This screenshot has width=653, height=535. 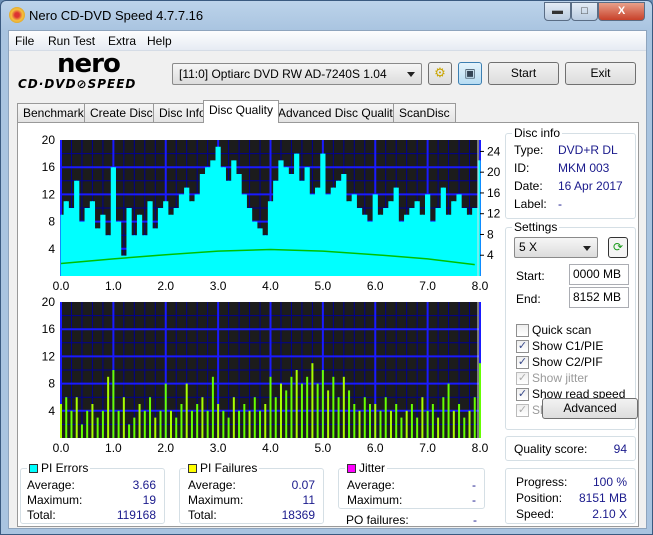 What do you see at coordinates (375, 448) in the screenshot?
I see `x-tick-label: 6.0` at bounding box center [375, 448].